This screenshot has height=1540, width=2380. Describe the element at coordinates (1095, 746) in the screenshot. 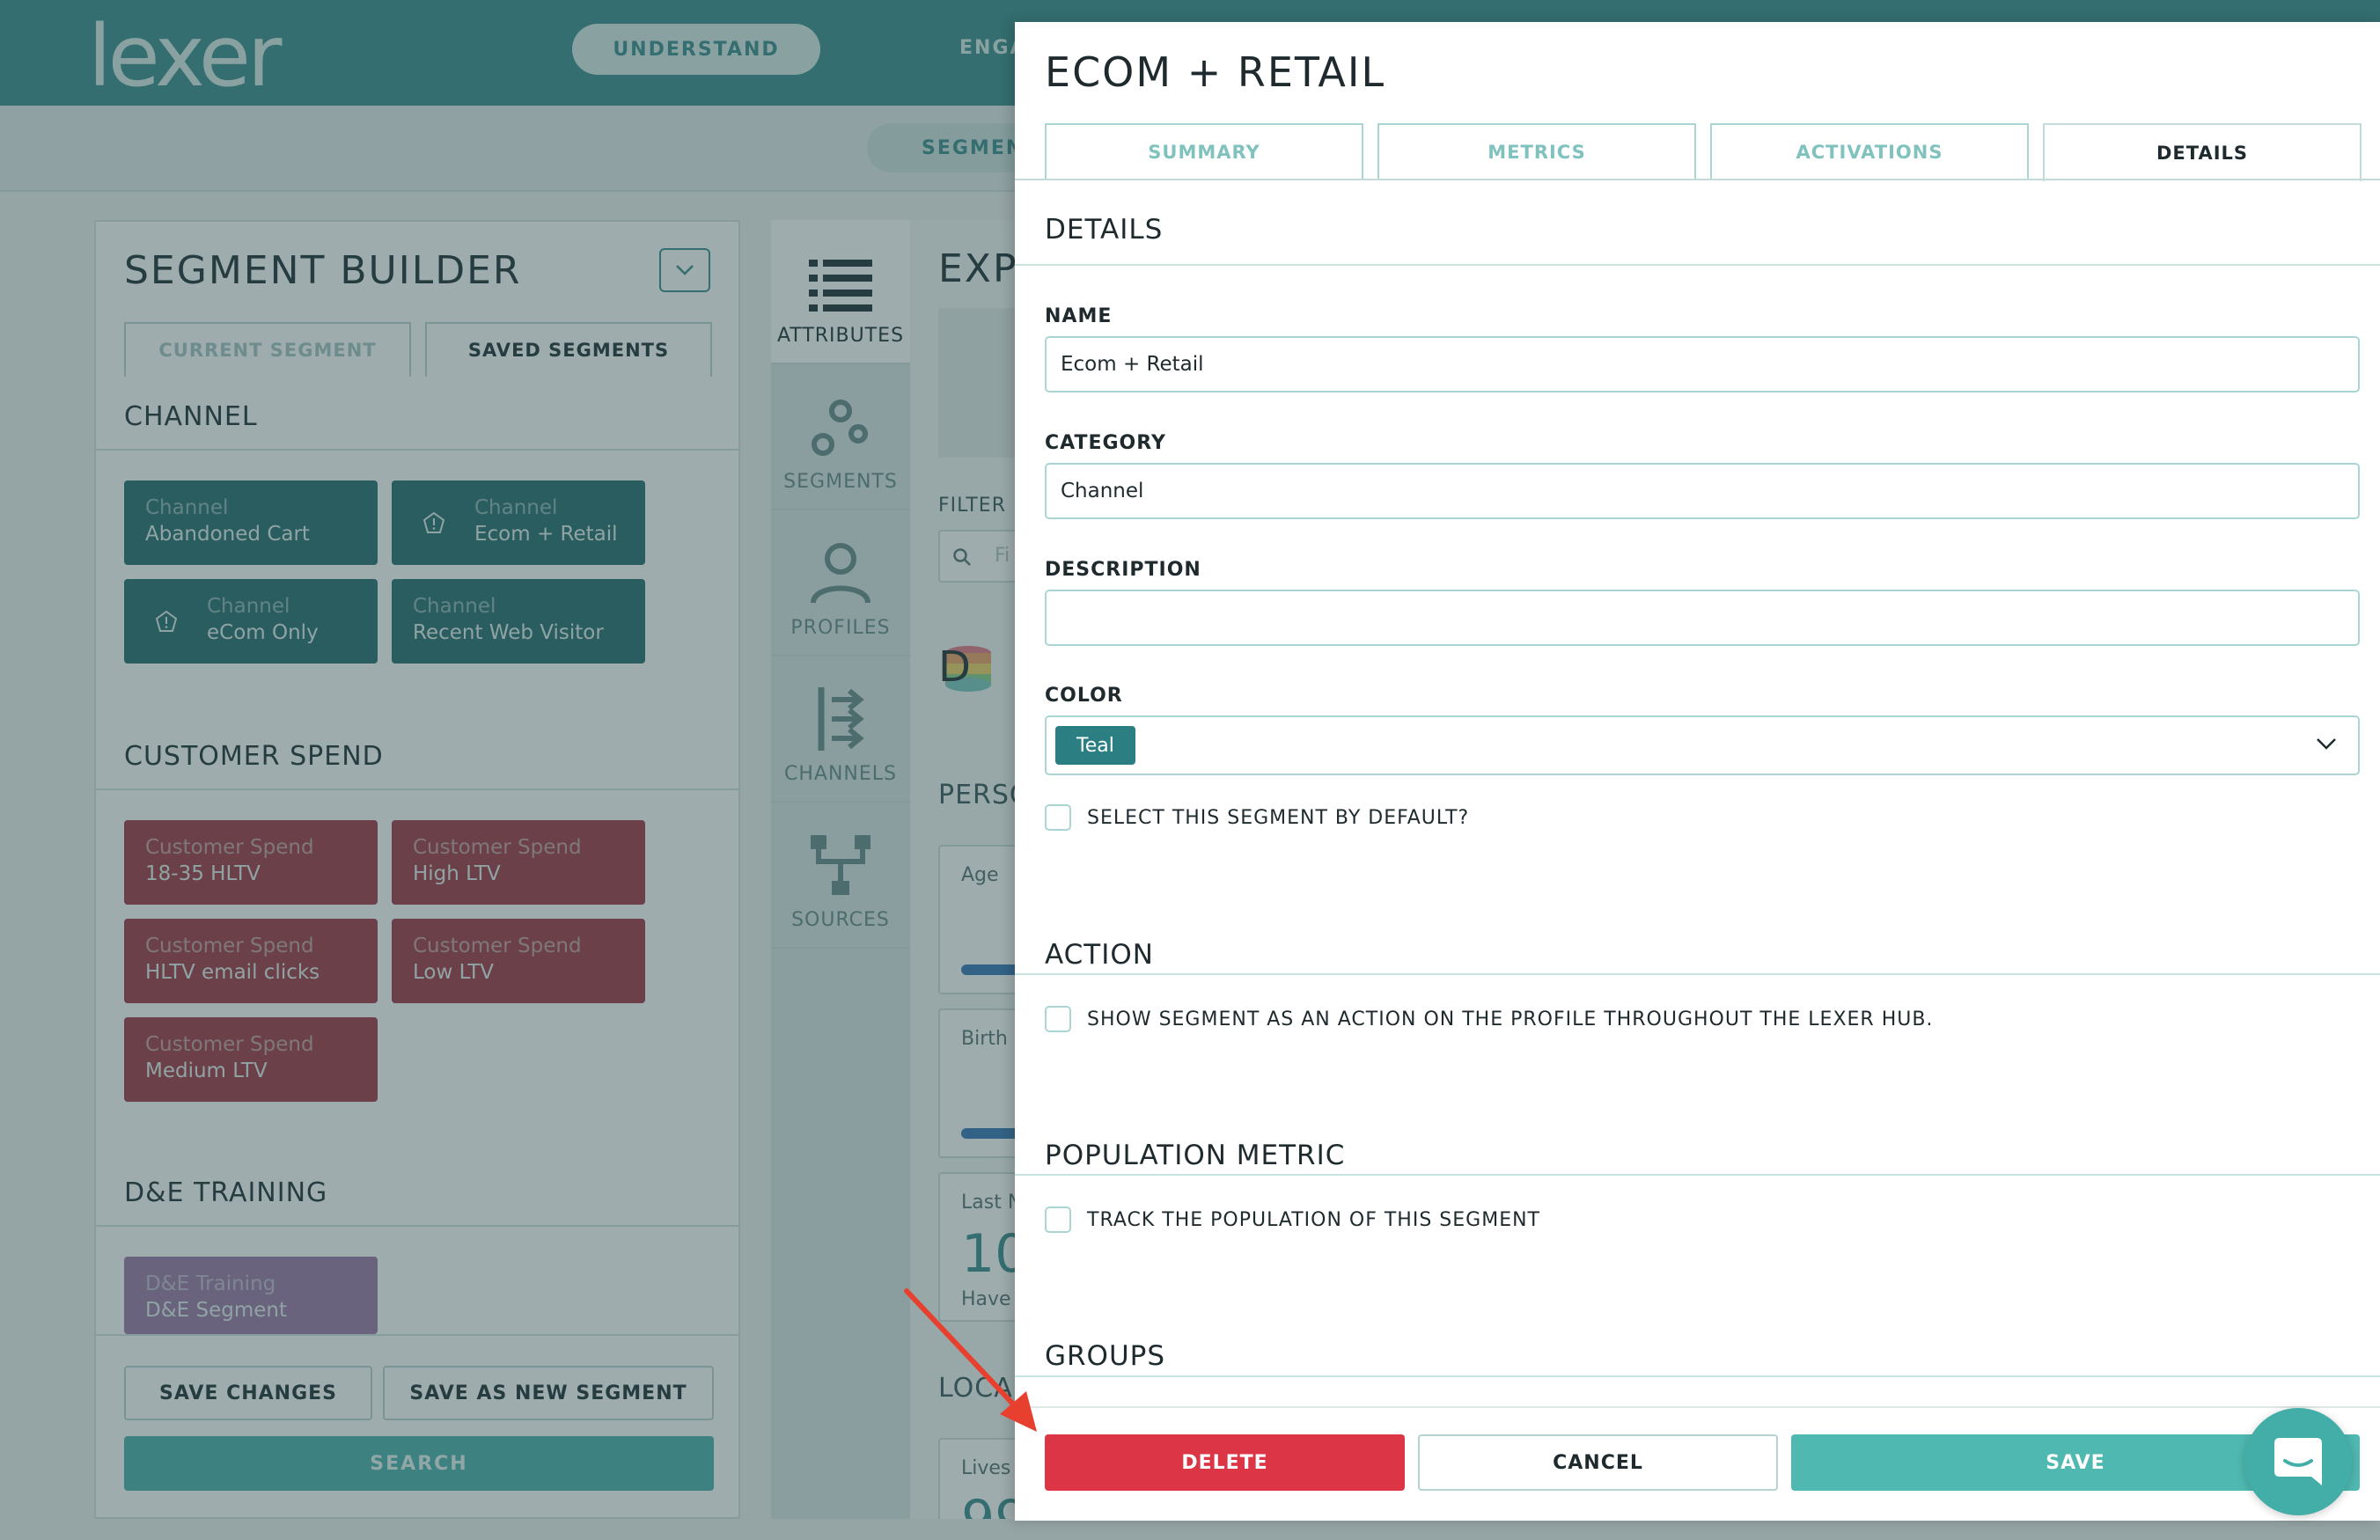

I see `color-tag: Teal` at that location.